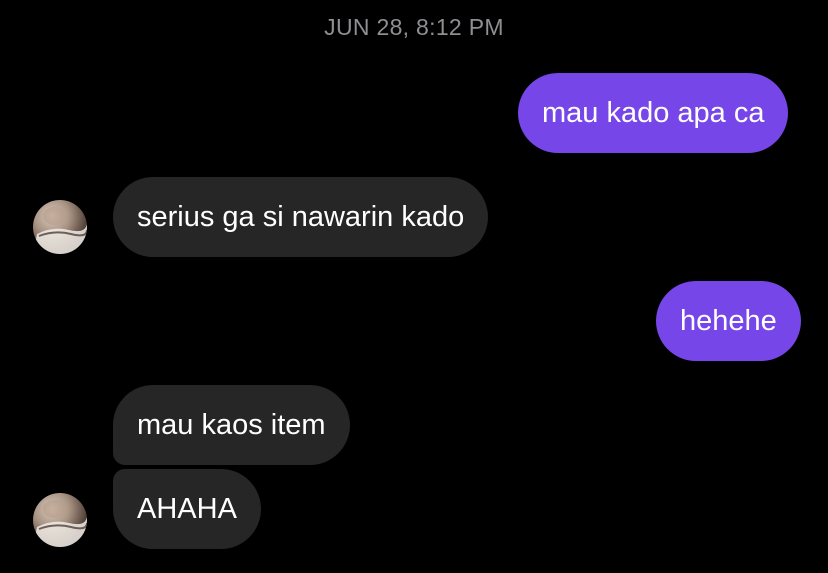  Describe the element at coordinates (653, 113) in the screenshot. I see `sent-message-bubble: mau kado apa ca` at that location.